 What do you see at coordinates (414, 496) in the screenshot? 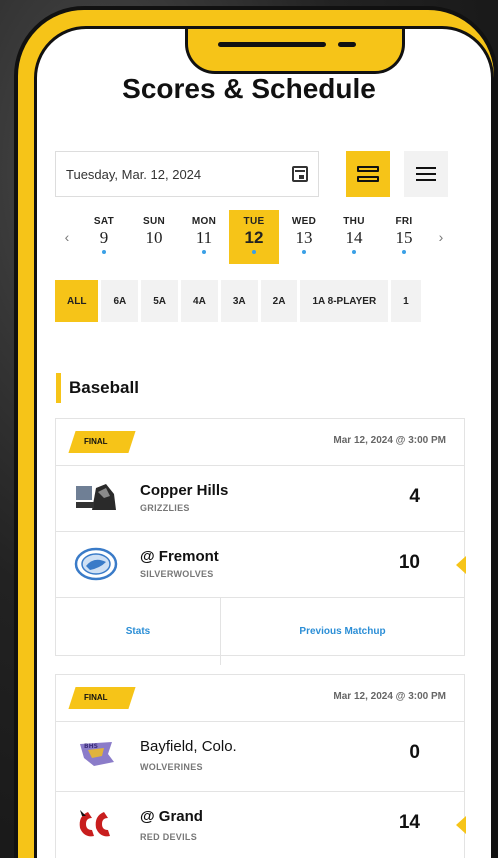
I see `team-score: 4` at bounding box center [414, 496].